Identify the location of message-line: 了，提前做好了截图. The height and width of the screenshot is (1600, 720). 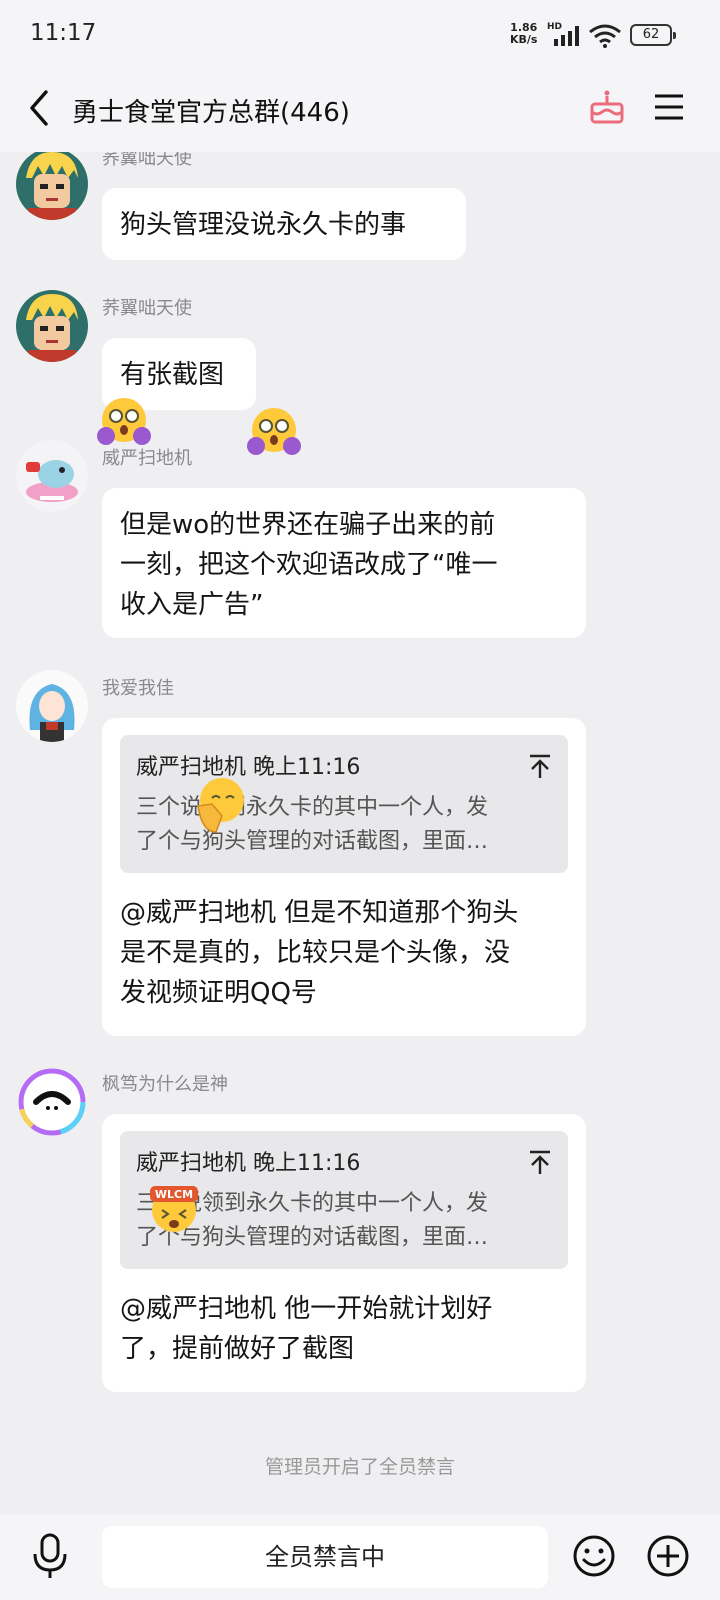
(237, 1349).